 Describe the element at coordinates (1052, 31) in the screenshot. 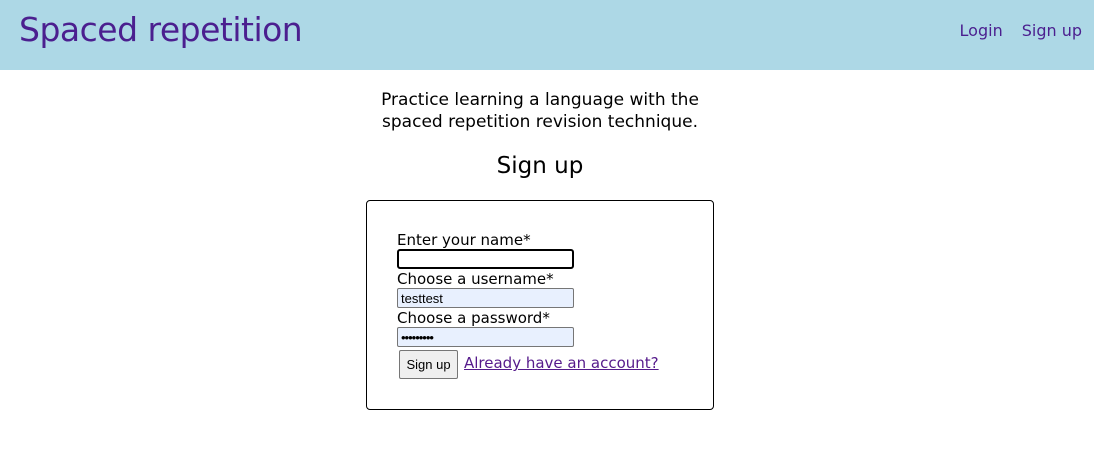

I see `signup-link: Sign up` at that location.